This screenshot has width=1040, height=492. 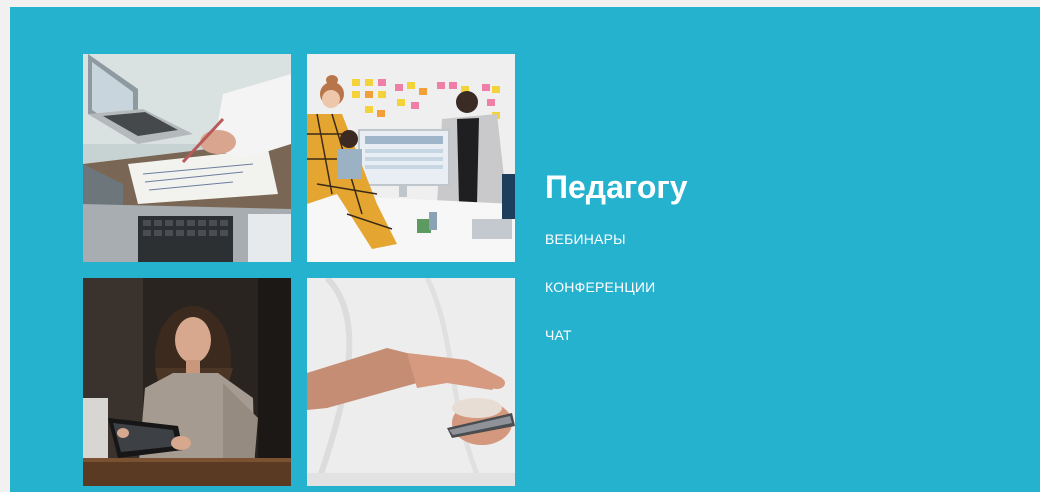 What do you see at coordinates (616, 271) in the screenshot?
I see `section-menu: Педагогу ВЕБИНАРЫ КОНФЕРЕНЦИИ ЧАТ` at bounding box center [616, 271].